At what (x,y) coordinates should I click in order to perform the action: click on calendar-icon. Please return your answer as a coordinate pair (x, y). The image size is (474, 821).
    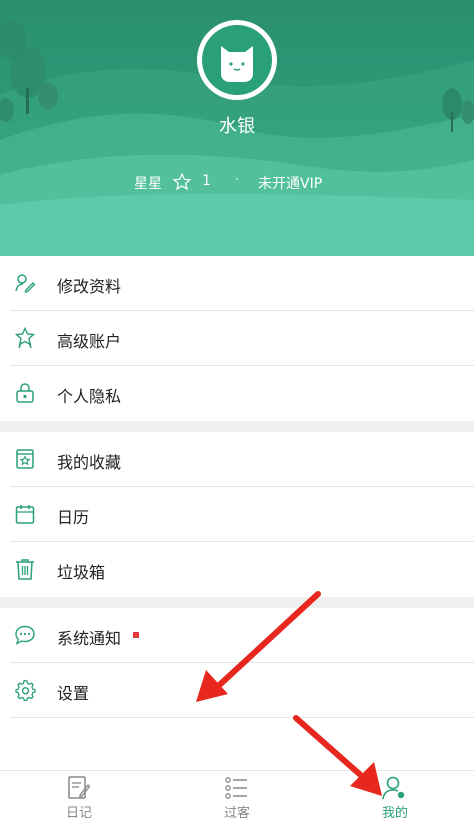
    Looking at the image, I should click on (25, 514).